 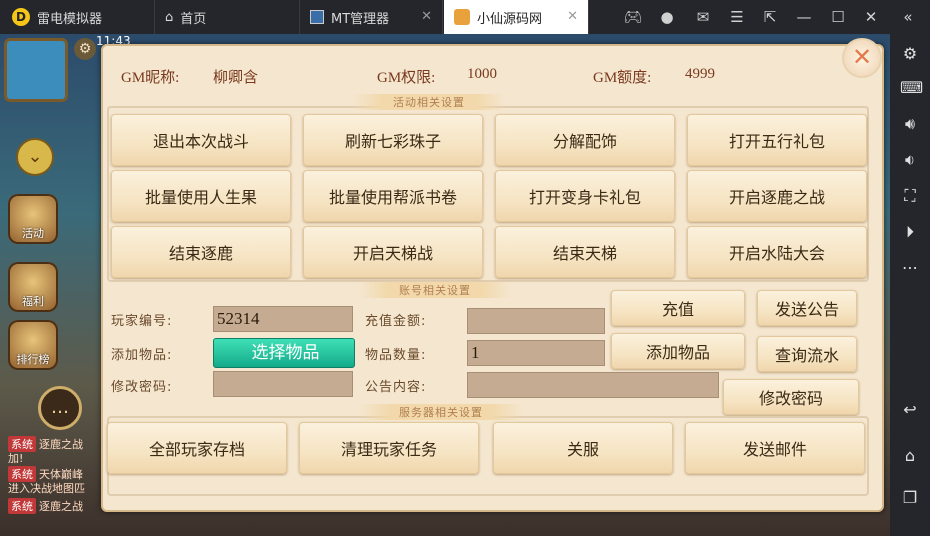 I want to click on player-id-input: 52314, so click(x=283, y=319).